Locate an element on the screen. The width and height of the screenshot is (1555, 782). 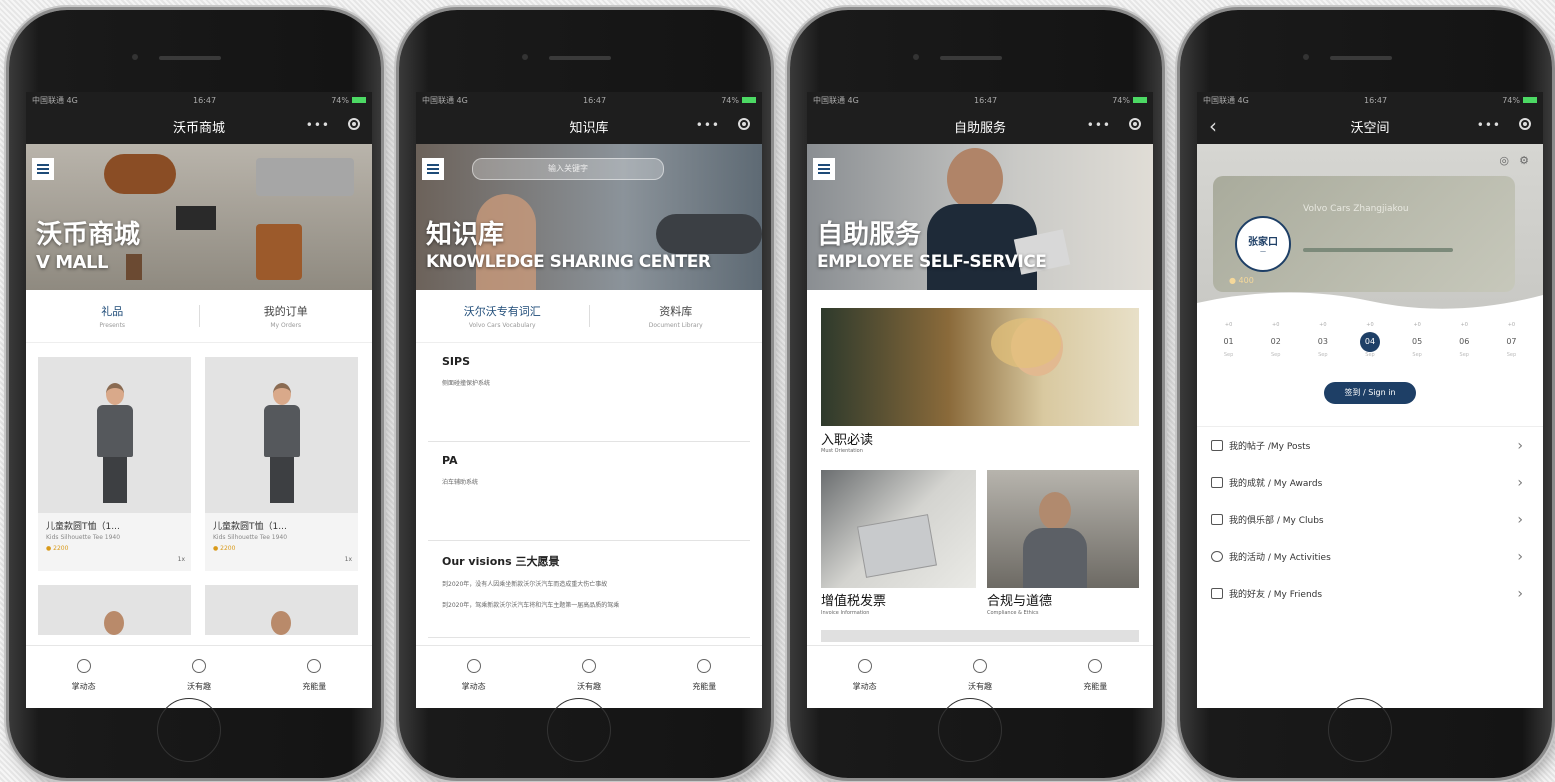
nav-bar: 自助服务 ••• is located at coordinates (980, 126).